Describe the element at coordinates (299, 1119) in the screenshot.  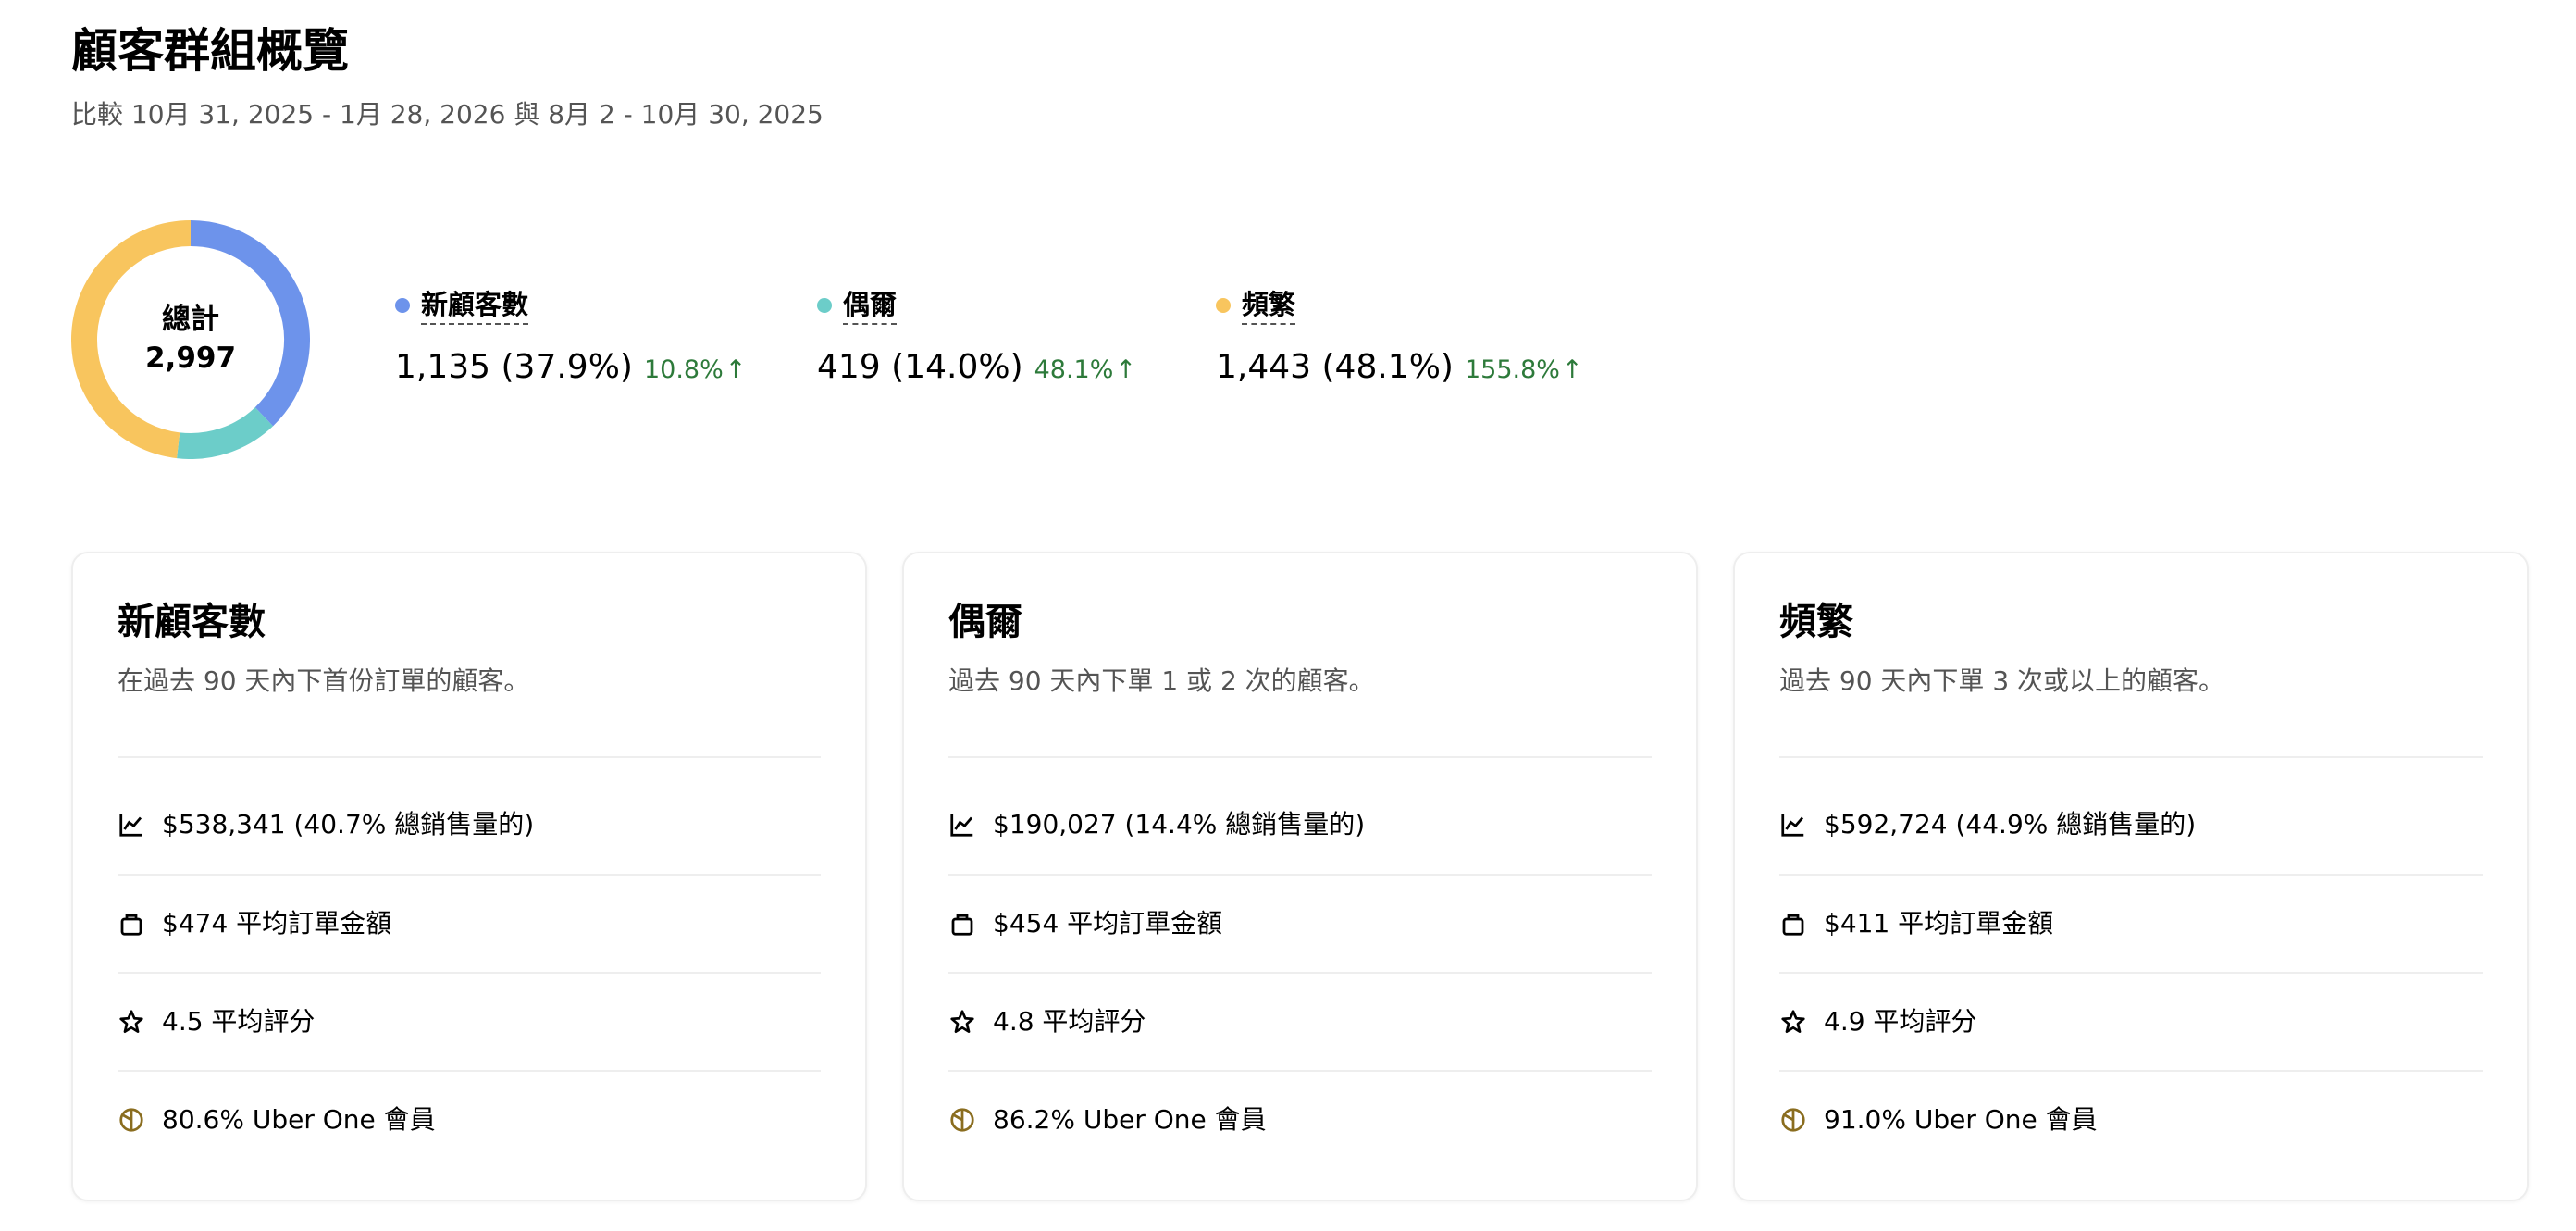
I see `metric-uber-one-text: 80.6% Uber One 會員` at that location.